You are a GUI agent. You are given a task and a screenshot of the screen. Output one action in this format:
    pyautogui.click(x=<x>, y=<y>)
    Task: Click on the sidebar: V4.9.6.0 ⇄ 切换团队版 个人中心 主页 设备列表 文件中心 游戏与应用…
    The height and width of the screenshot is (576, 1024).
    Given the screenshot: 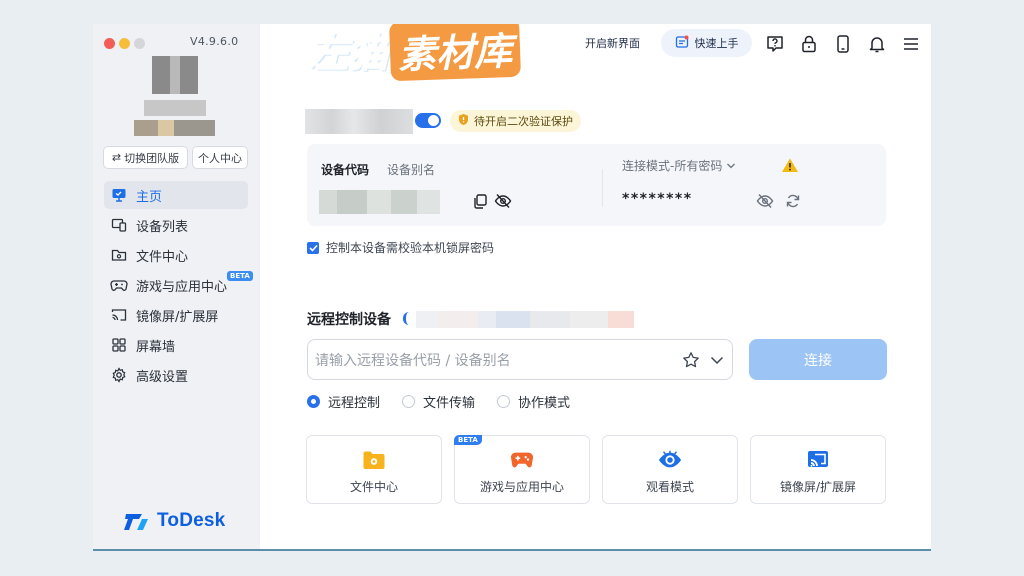 What is the action you would take?
    pyautogui.click(x=176, y=286)
    